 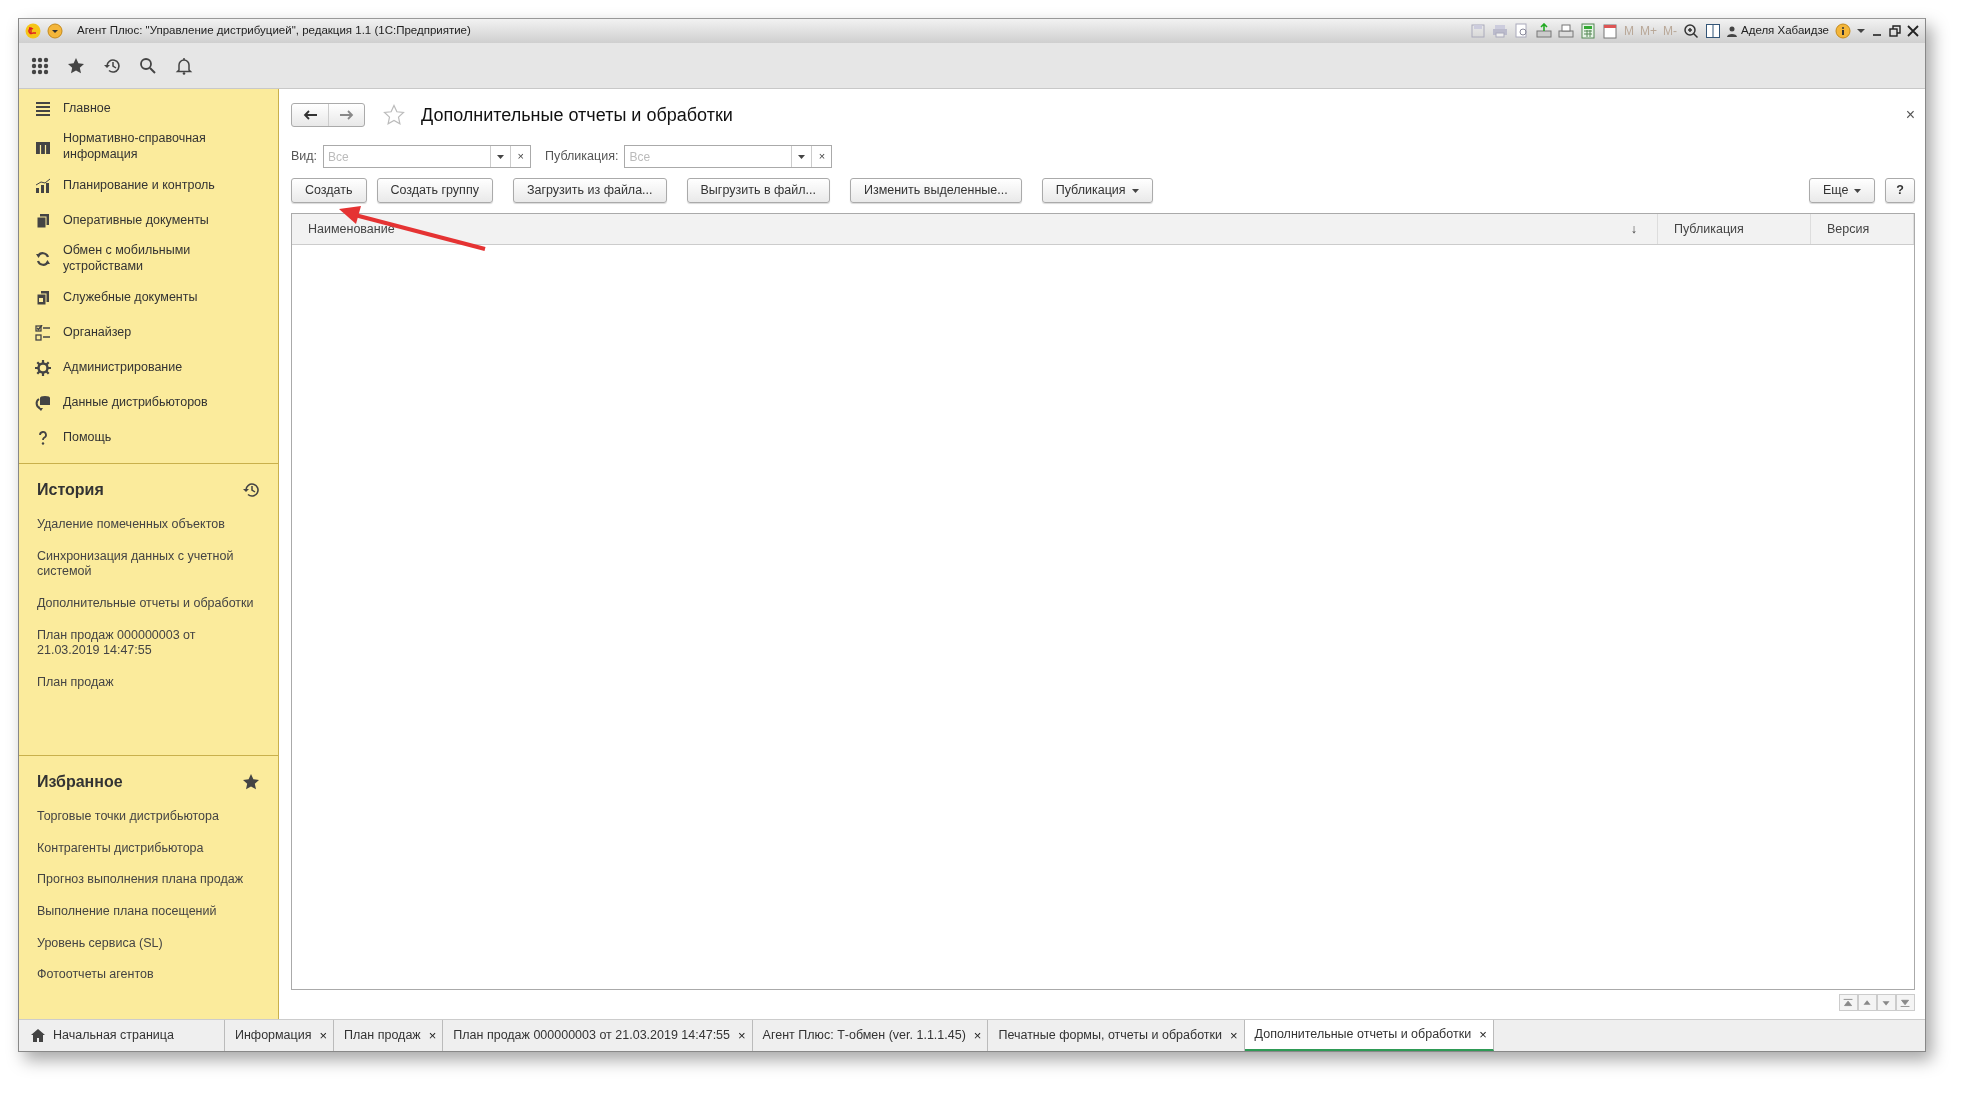 What do you see at coordinates (1785, 31) in the screenshot?
I see `user-name: Аделя Хабаидзе` at bounding box center [1785, 31].